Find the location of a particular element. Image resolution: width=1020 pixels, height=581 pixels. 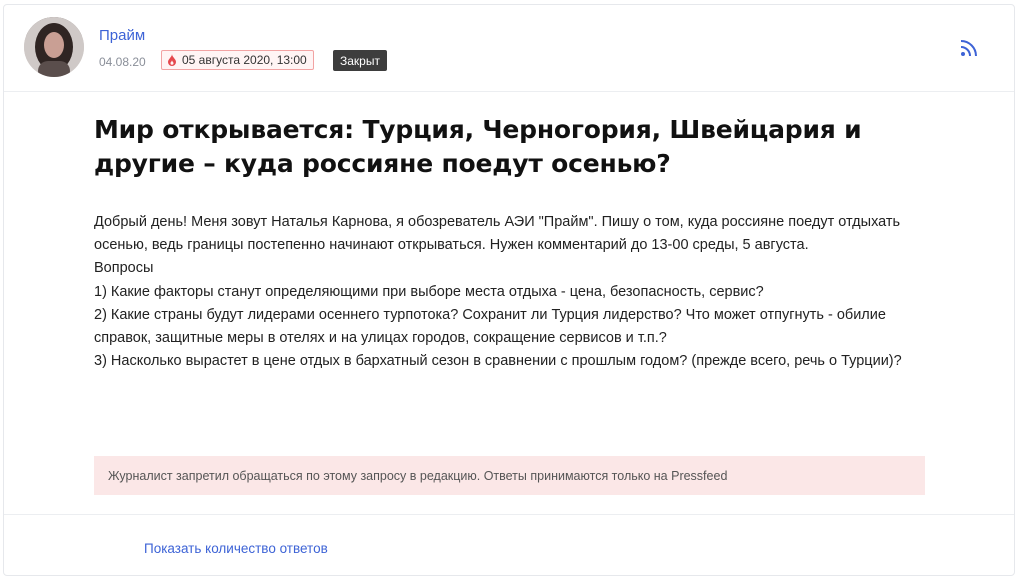

avatar-photo is located at coordinates (54, 47).